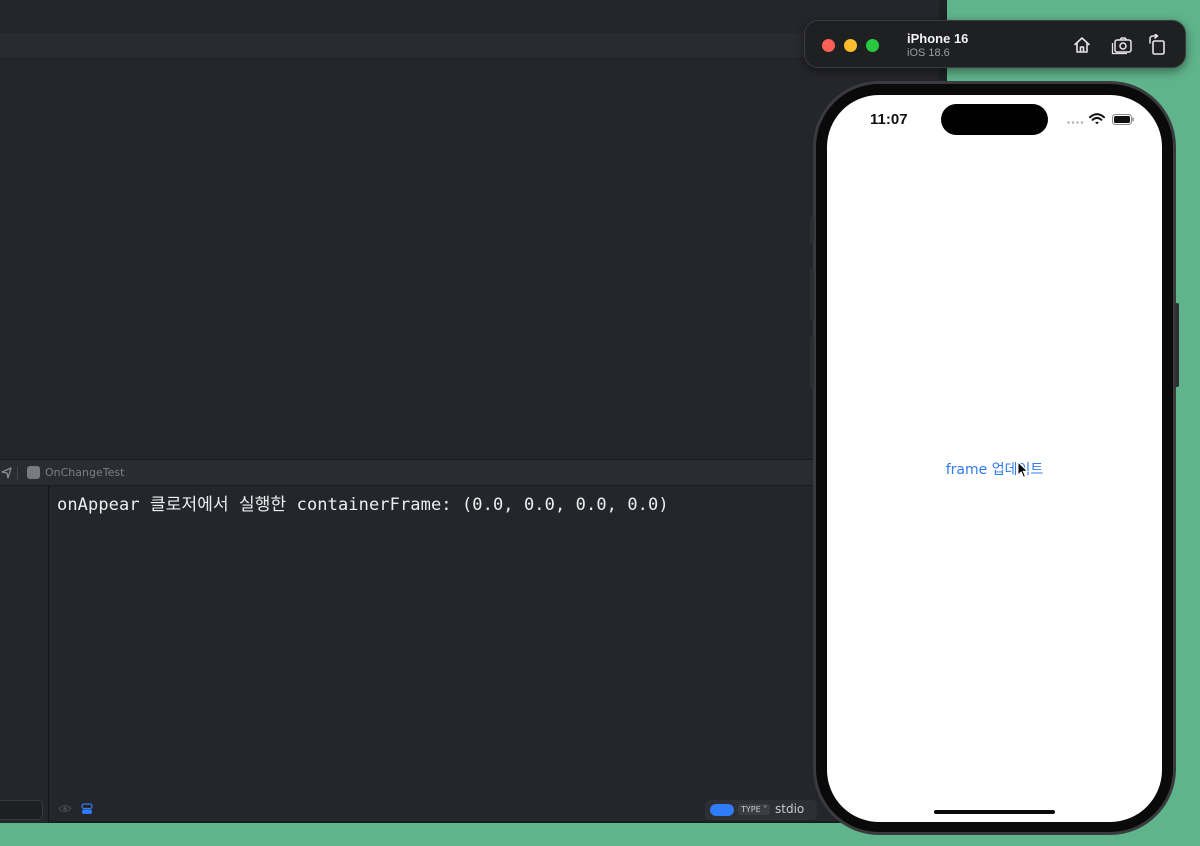 The height and width of the screenshot is (846, 1200). Describe the element at coordinates (722, 810) in the screenshot. I see `filter-toggle` at that location.